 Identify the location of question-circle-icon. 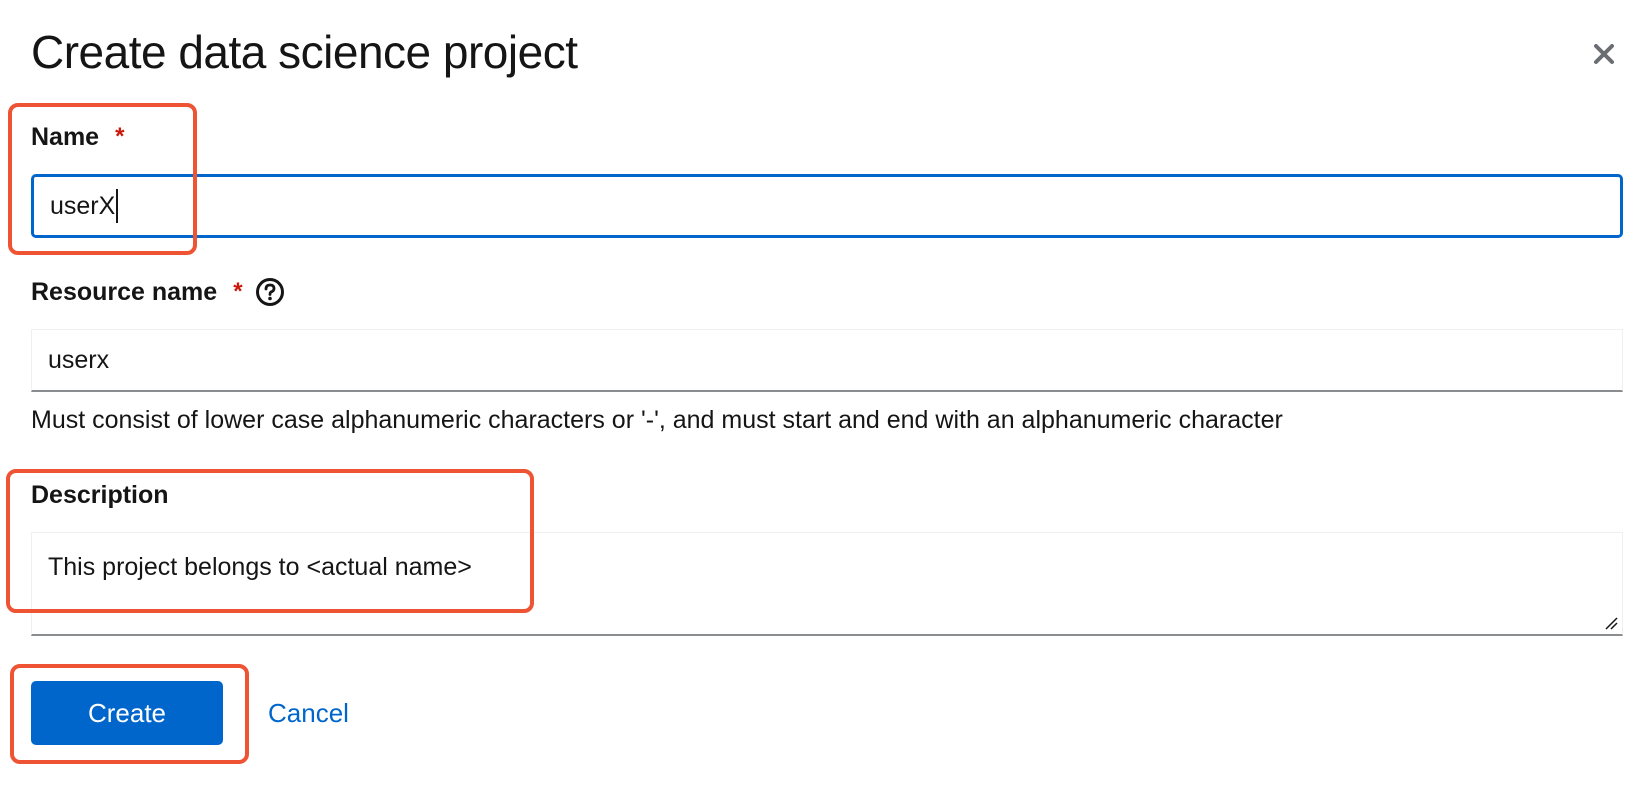
(270, 292).